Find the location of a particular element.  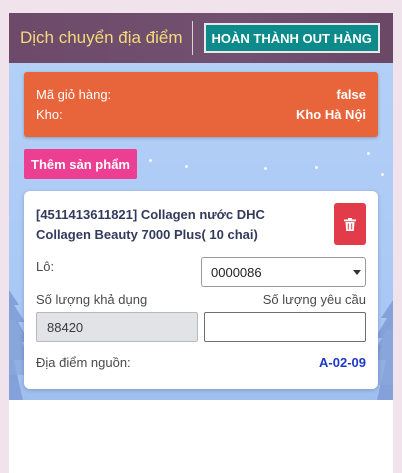

cart-label: Mã giỏ hàng: is located at coordinates (74, 94).